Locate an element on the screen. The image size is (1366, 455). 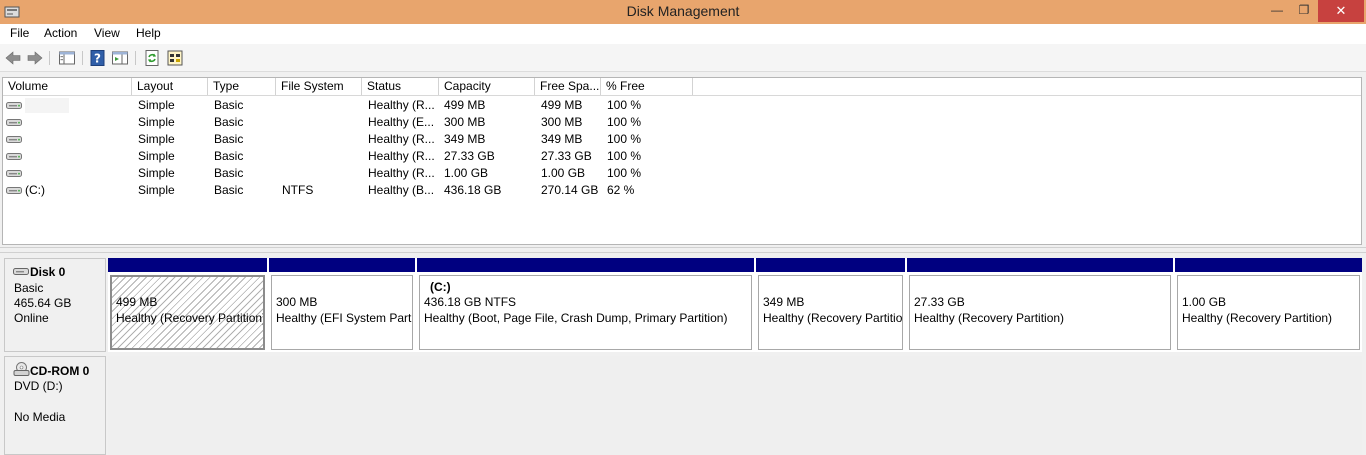
disk-0-label: Disk 0 Basic 465.64 GB Online is located at coordinates (55, 305).